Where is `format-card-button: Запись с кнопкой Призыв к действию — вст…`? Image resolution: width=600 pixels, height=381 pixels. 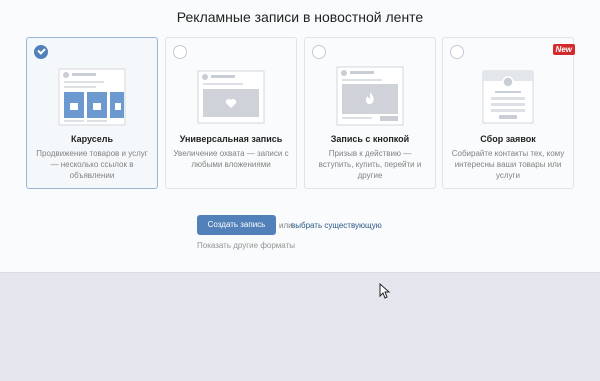
format-card-button: Запись с кнопкой Призыв к действию — вст… is located at coordinates (370, 113).